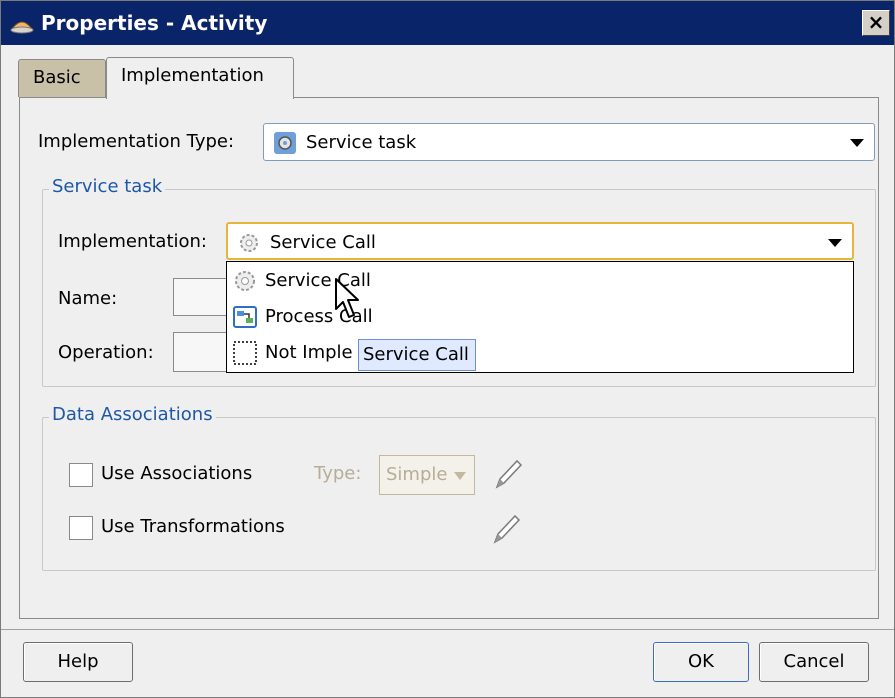  What do you see at coordinates (309, 352) in the screenshot?
I see `option-label: Not Imple` at bounding box center [309, 352].